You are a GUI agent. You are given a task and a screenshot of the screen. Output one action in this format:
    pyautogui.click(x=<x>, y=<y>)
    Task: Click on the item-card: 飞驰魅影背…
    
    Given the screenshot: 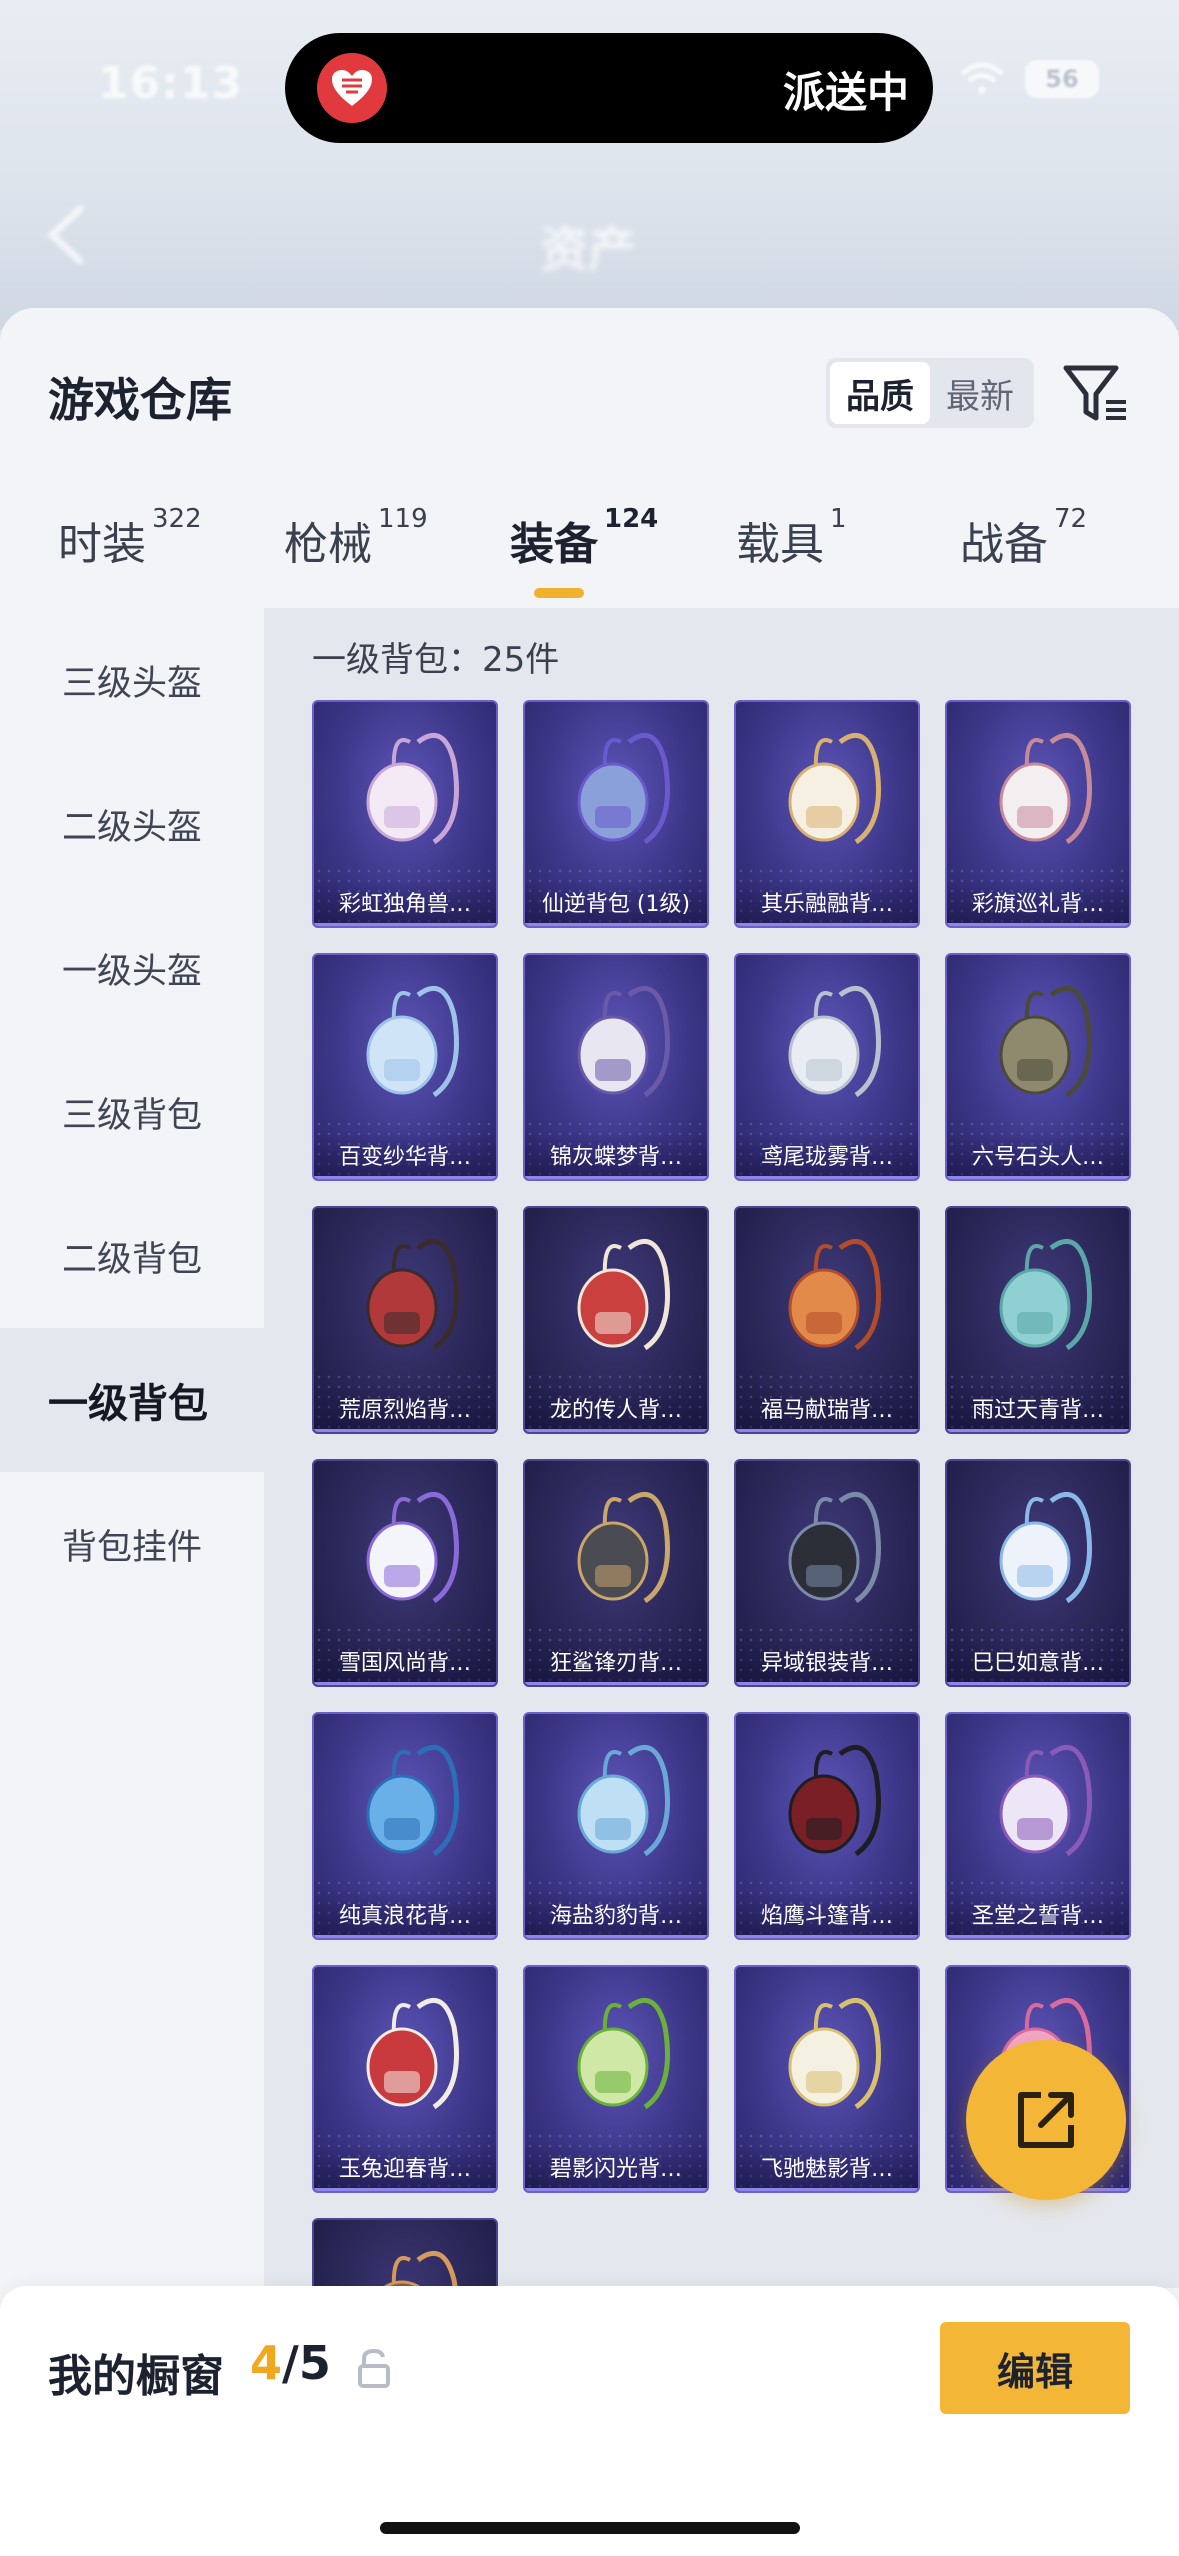 What is the action you would take?
    pyautogui.click(x=827, y=2079)
    